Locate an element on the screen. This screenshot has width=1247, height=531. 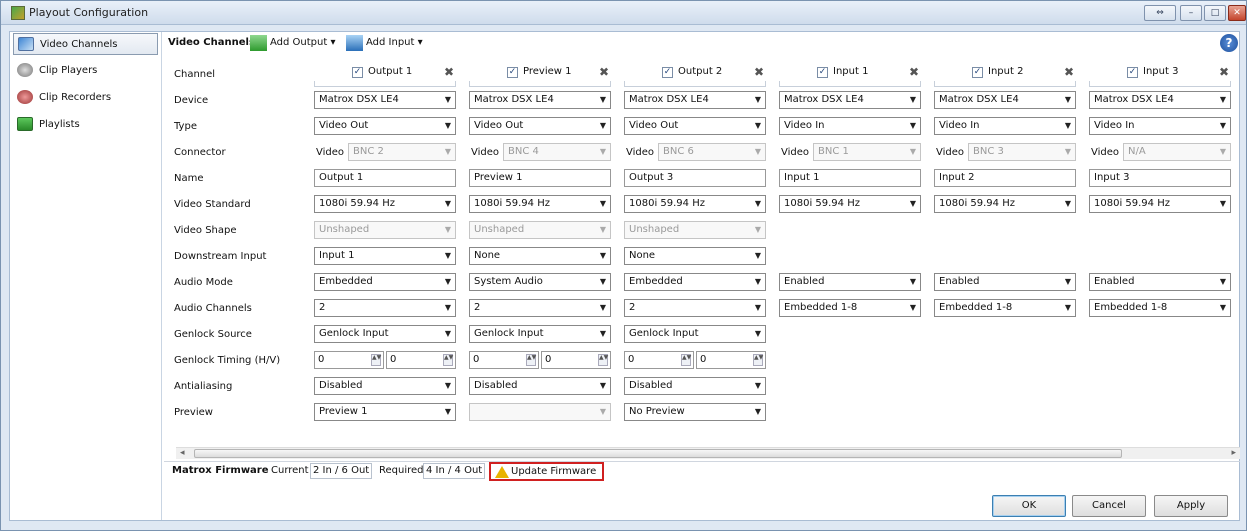
update-firmware-button: Update Firmware is located at coordinates (546, 471).